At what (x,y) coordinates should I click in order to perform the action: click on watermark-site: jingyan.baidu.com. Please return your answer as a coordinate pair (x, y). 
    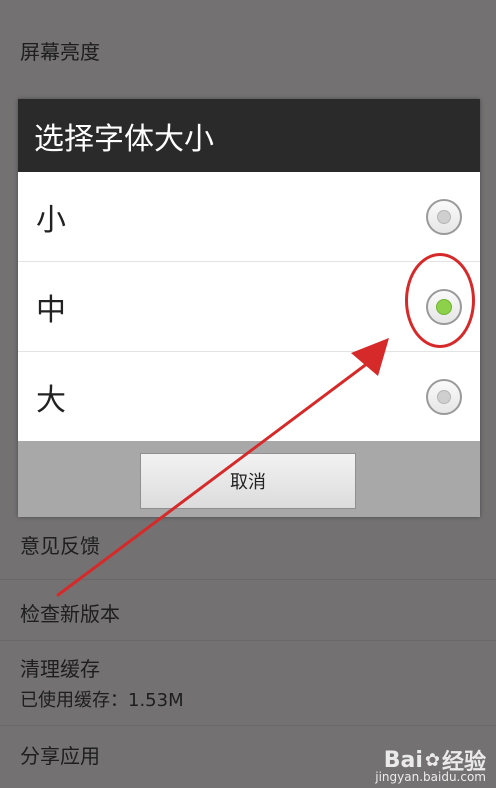
    Looking at the image, I should click on (430, 777).